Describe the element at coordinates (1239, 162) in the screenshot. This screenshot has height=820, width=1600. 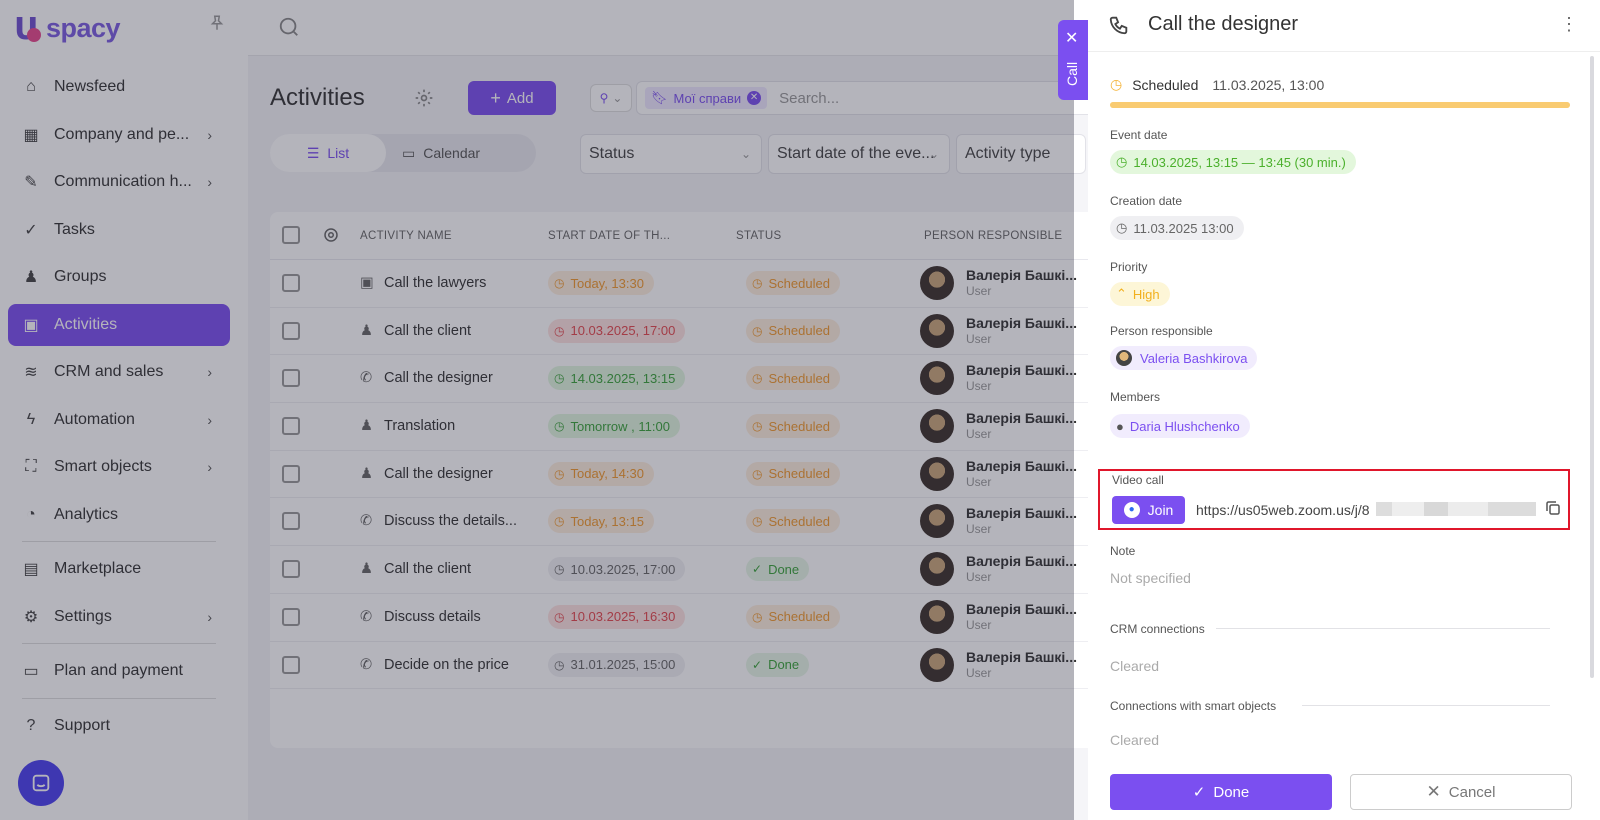
I see `event-date-value: 14.03.2025, 13:15 — 13:45 (30 min.)` at that location.